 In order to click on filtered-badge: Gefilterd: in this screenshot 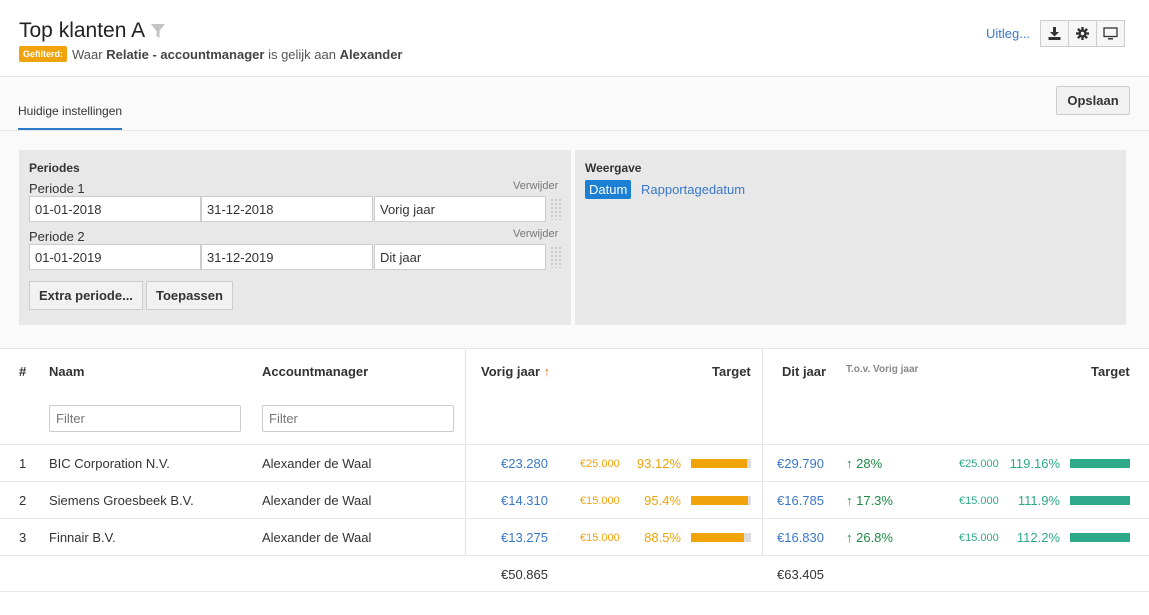, I will do `click(43, 54)`.